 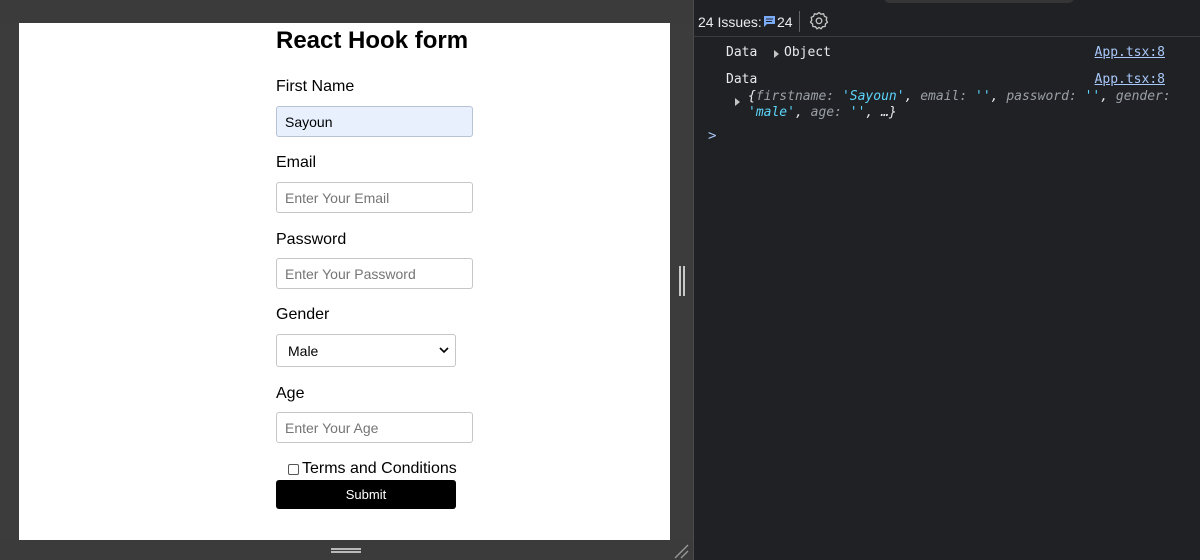 I want to click on terms-row: Terms and Conditions, so click(x=372, y=469).